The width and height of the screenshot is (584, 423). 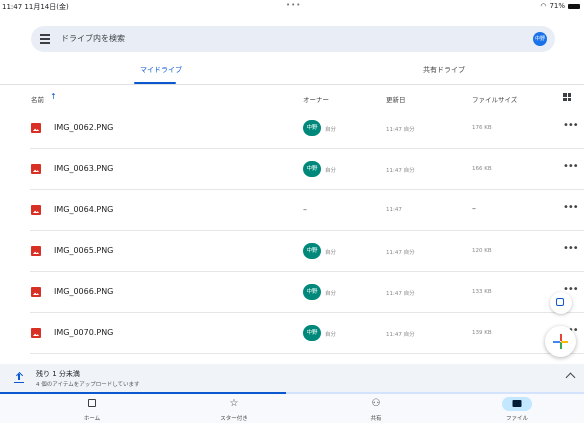 I want to click on scan-button, so click(x=561, y=303).